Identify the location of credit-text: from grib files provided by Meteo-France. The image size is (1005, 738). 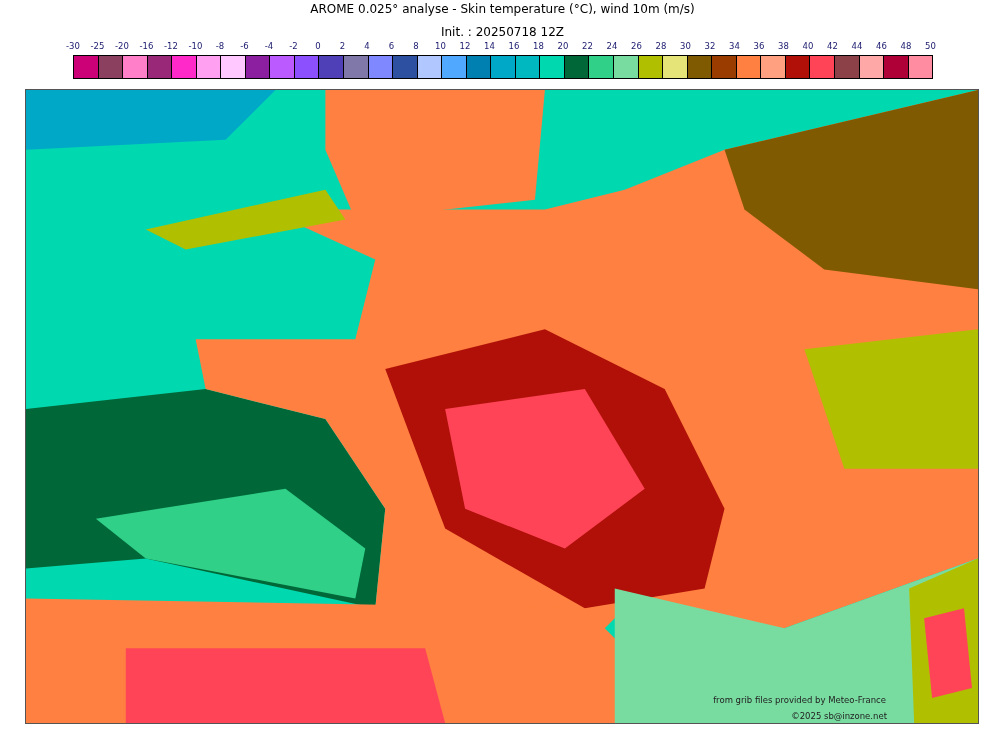
(799, 700).